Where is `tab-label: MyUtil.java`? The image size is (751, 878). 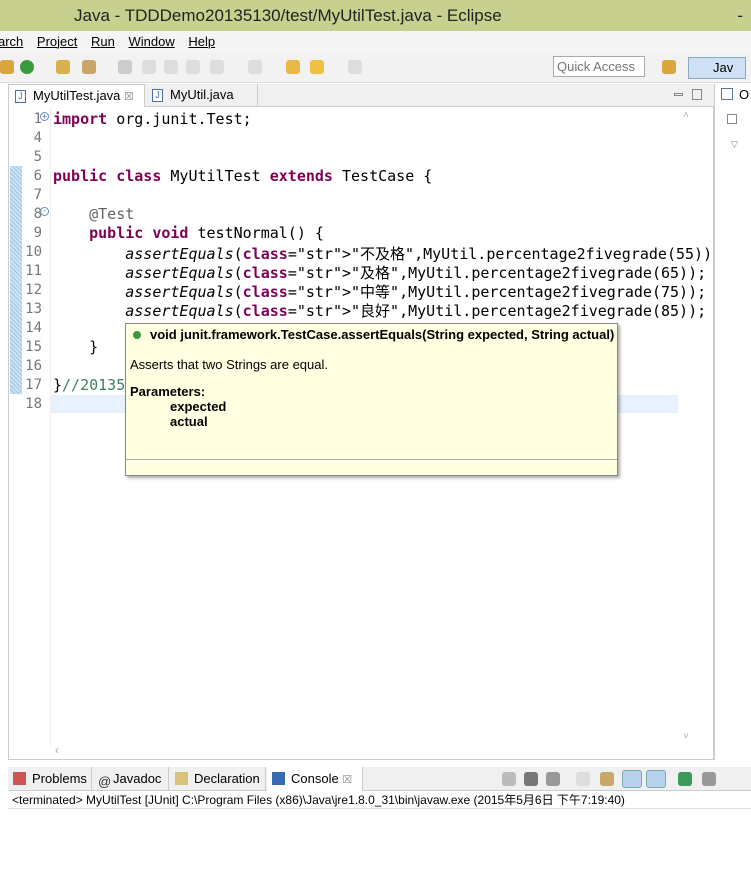
tab-label: MyUtil.java is located at coordinates (202, 94).